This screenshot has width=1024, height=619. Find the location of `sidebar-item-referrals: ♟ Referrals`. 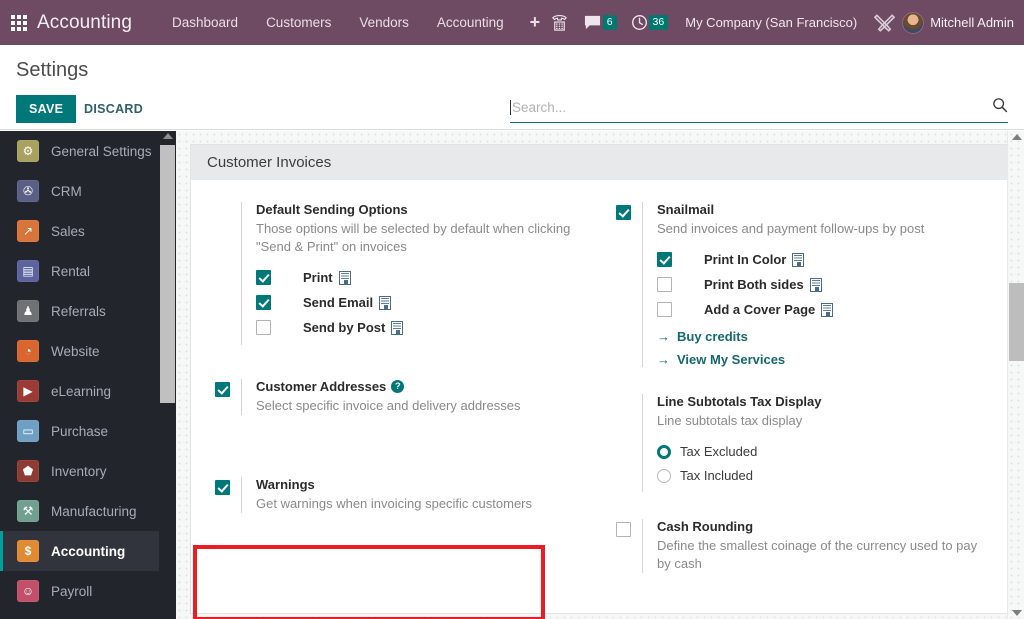

sidebar-item-referrals: ♟ Referrals is located at coordinates (88, 311).